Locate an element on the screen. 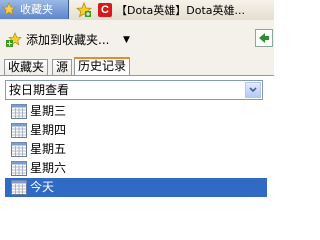 Image resolution: width=320 pixels, height=240 pixels. history-item-thursday: 星期四 is located at coordinates (136, 130).